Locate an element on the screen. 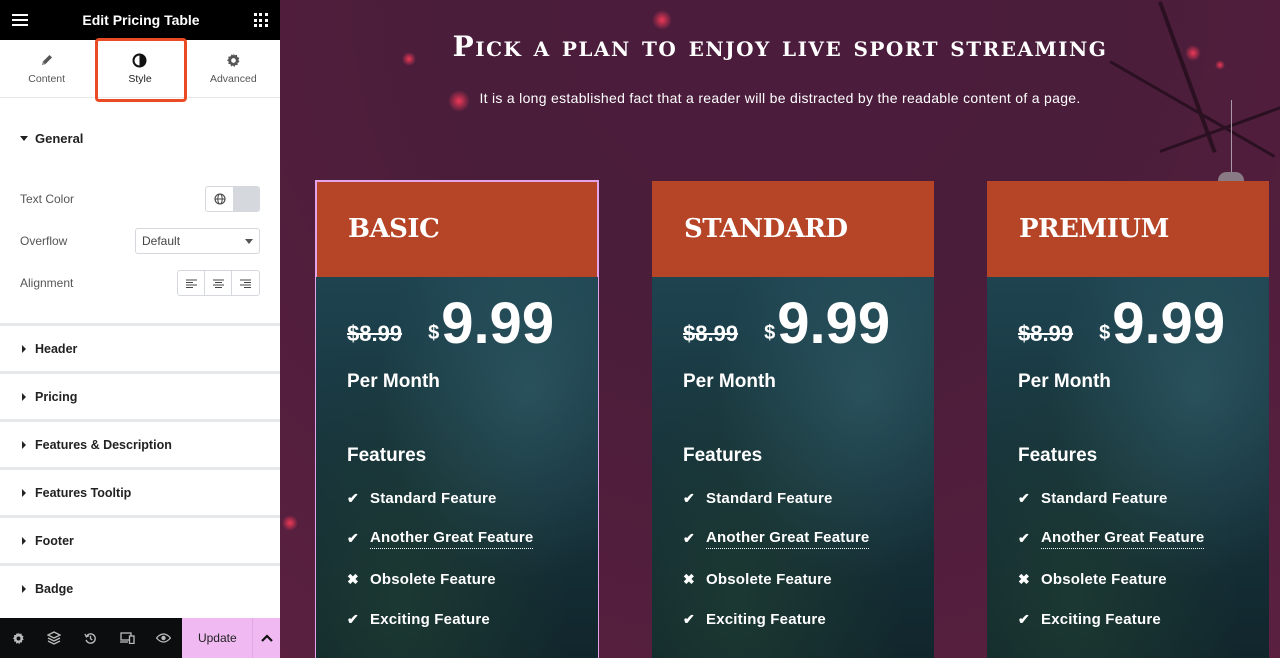 Image resolution: width=1280 pixels, height=658 pixels. panel-title: Edit Pricing Table is located at coordinates (141, 20).